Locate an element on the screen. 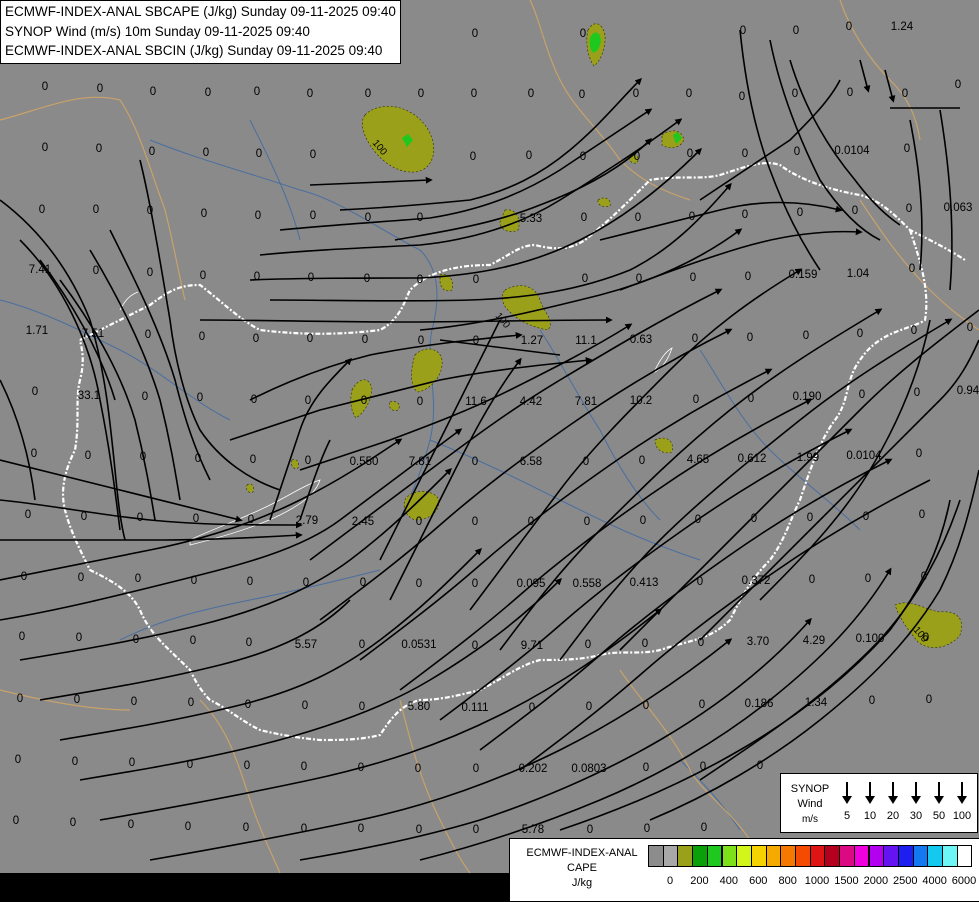 The width and height of the screenshot is (979, 902). cape-tick-label: 200 is located at coordinates (699, 881).